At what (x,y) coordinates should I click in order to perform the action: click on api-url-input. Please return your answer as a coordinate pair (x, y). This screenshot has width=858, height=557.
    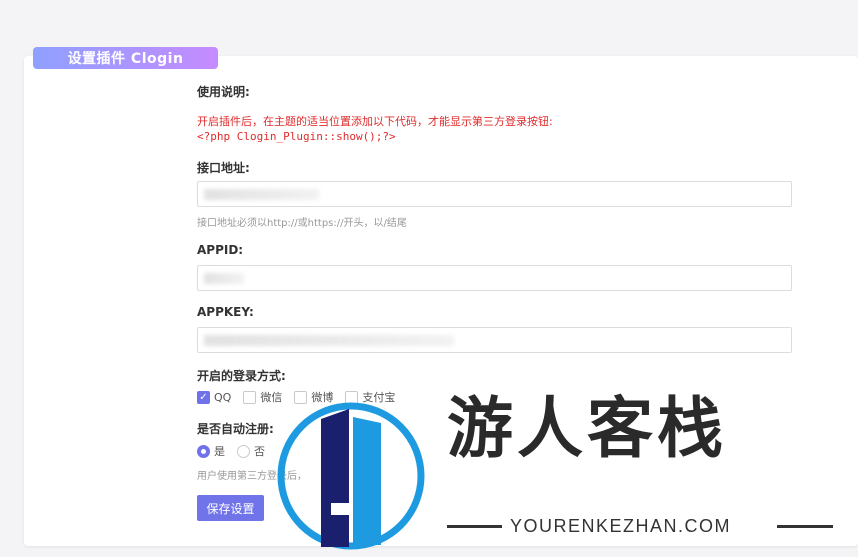
    Looking at the image, I should click on (494, 194).